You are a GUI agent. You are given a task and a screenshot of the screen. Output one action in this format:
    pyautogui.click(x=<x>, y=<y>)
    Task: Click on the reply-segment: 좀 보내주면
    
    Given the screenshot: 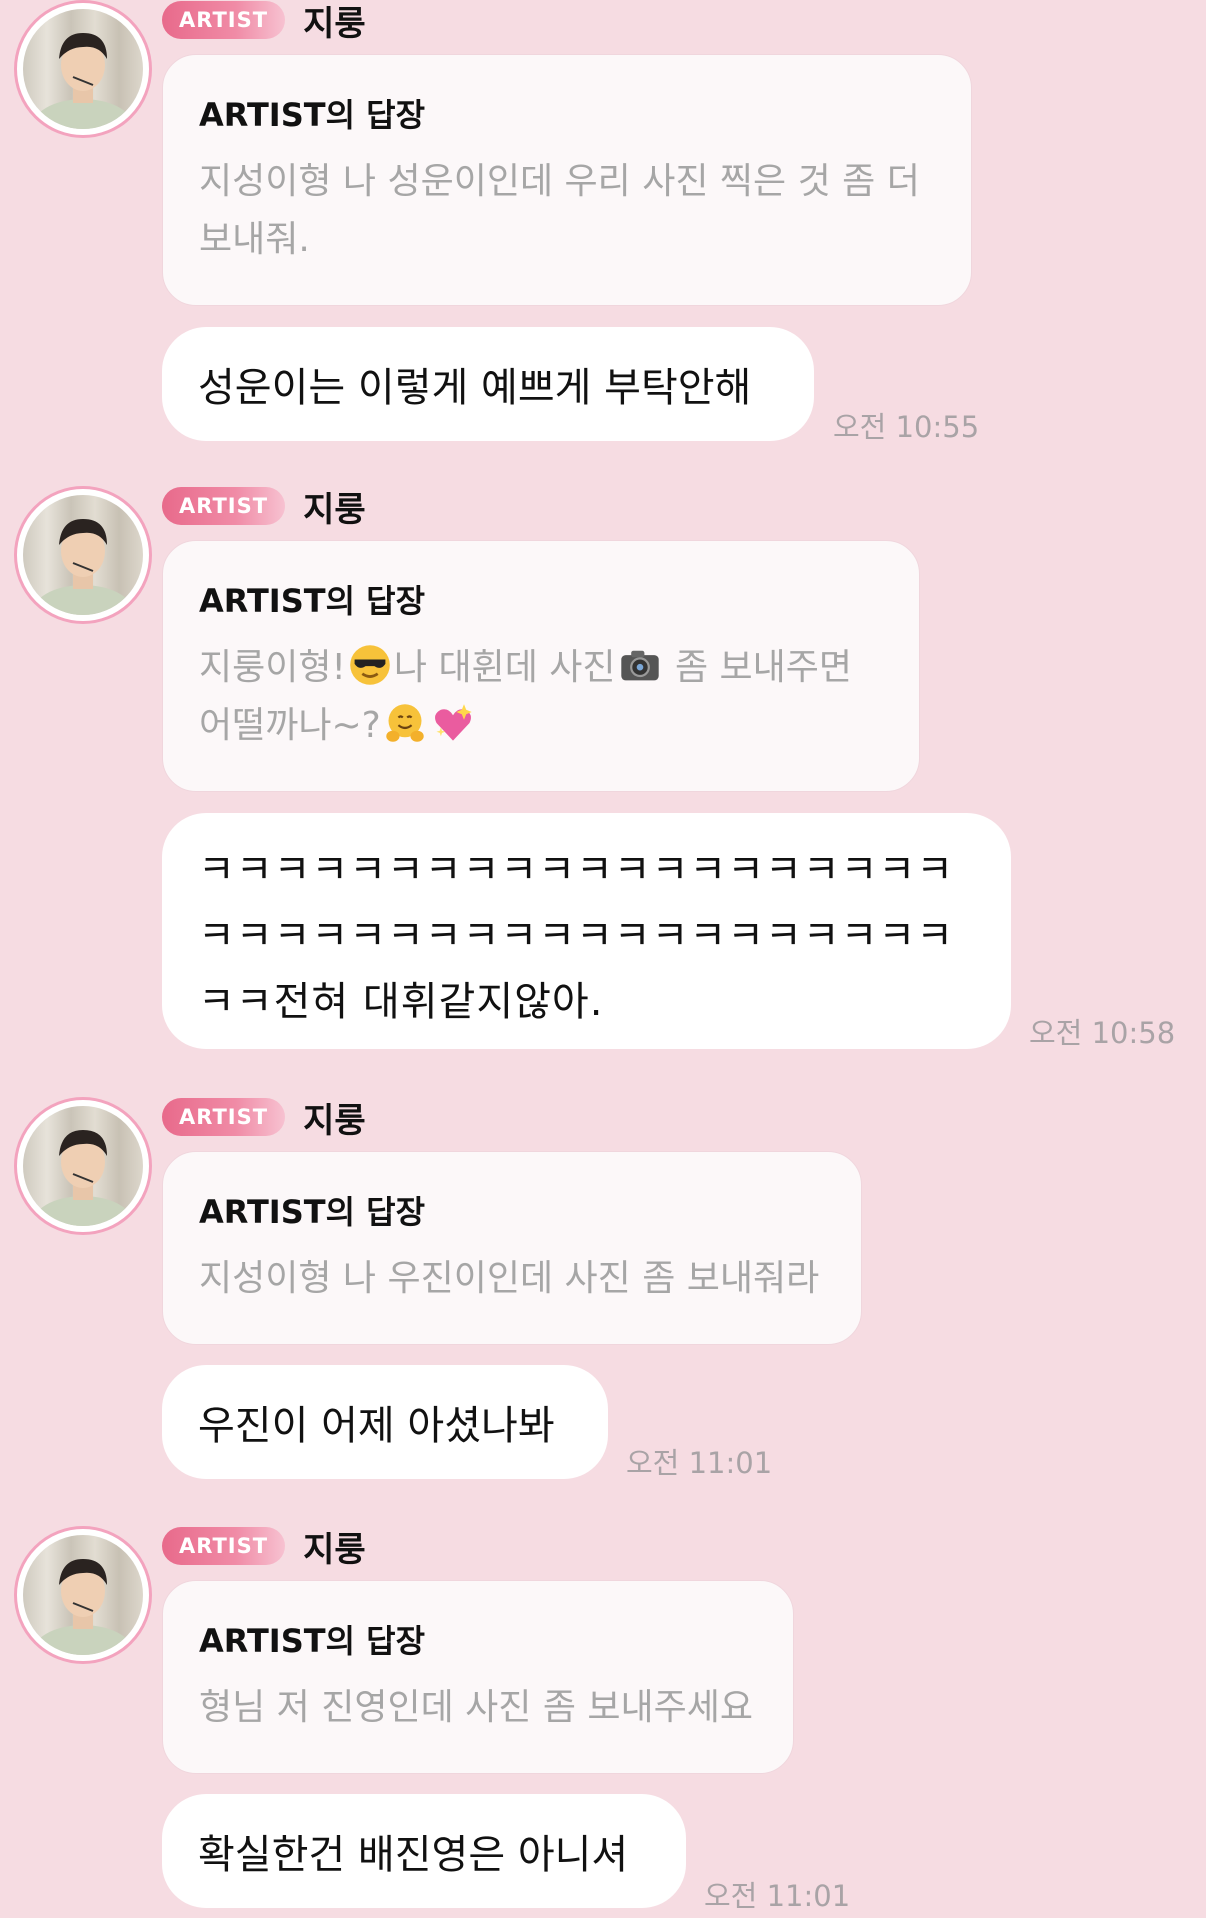 What is the action you would take?
    pyautogui.click(x=758, y=667)
    